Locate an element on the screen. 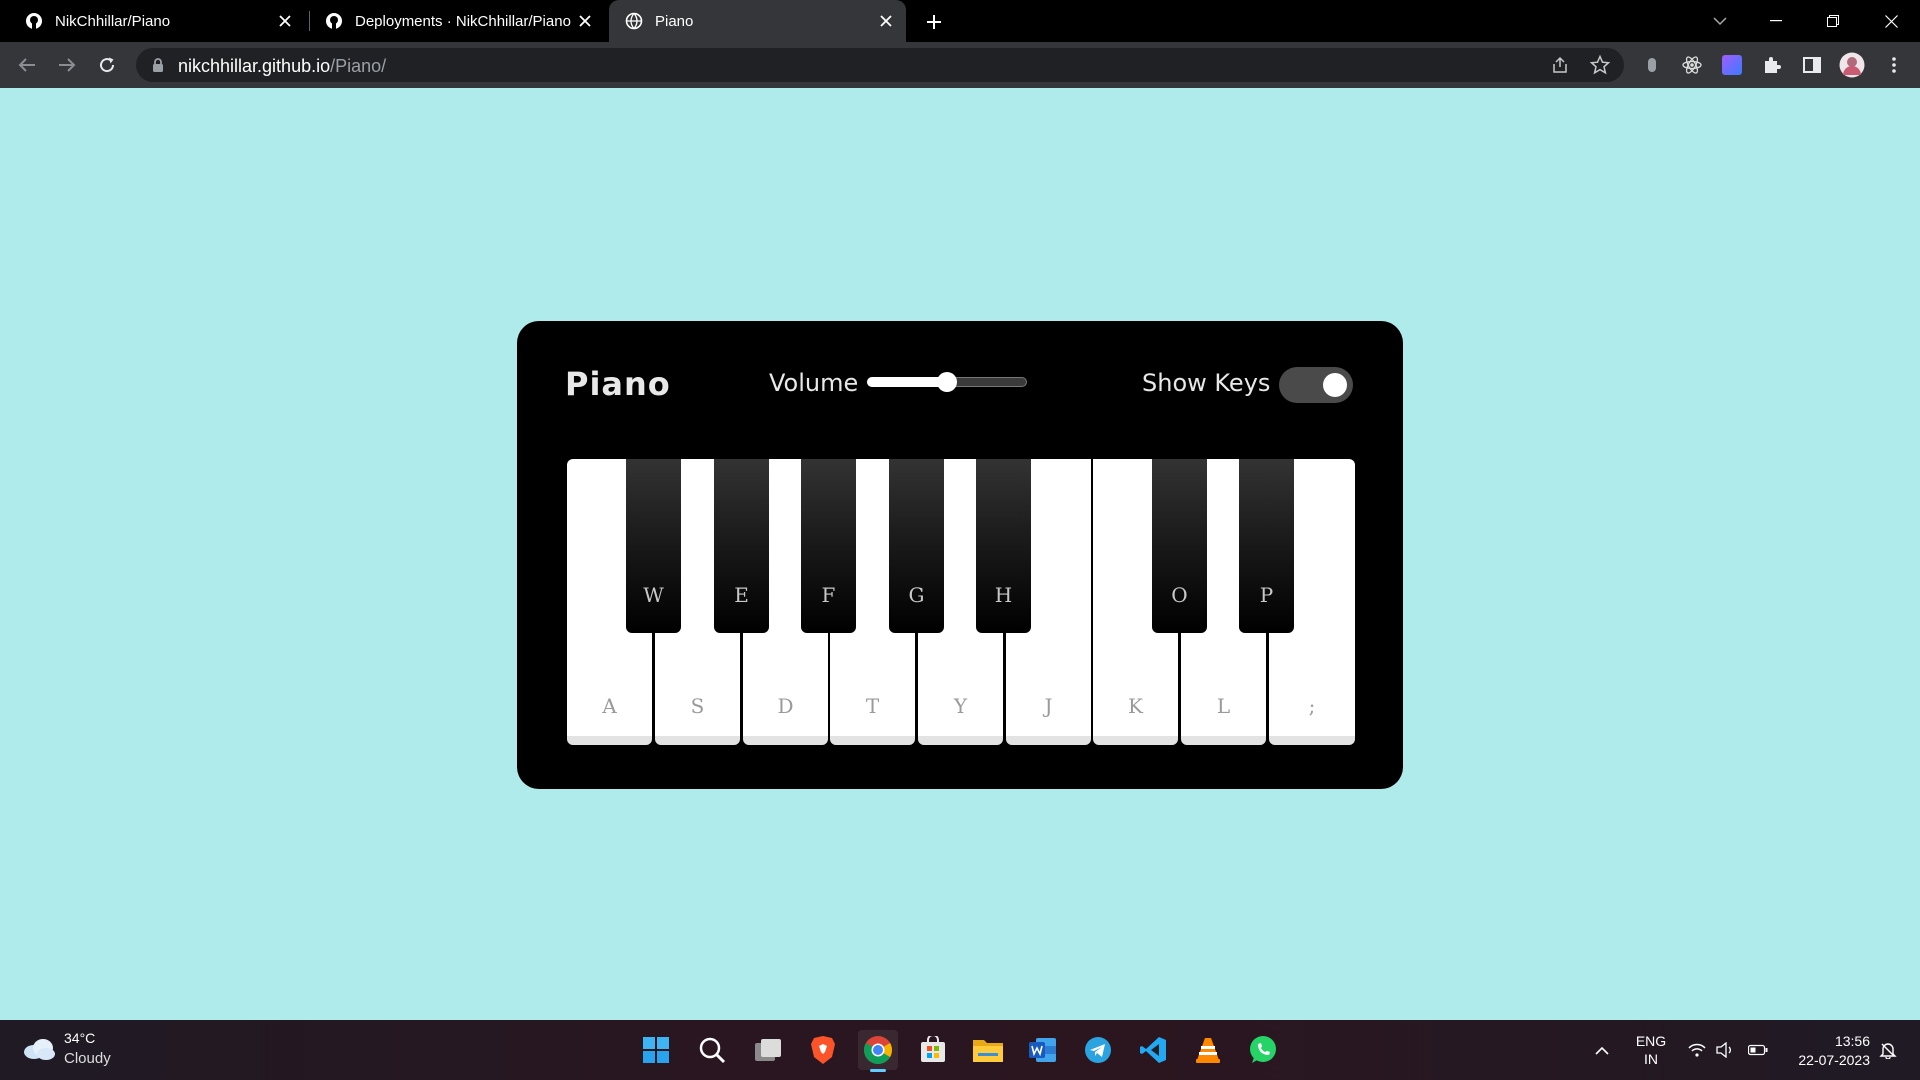  black-key: H is located at coordinates (1003, 546).